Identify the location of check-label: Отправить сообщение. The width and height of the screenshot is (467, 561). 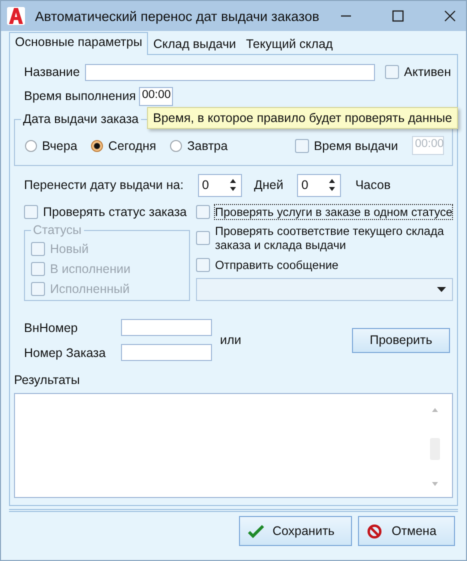
(276, 265).